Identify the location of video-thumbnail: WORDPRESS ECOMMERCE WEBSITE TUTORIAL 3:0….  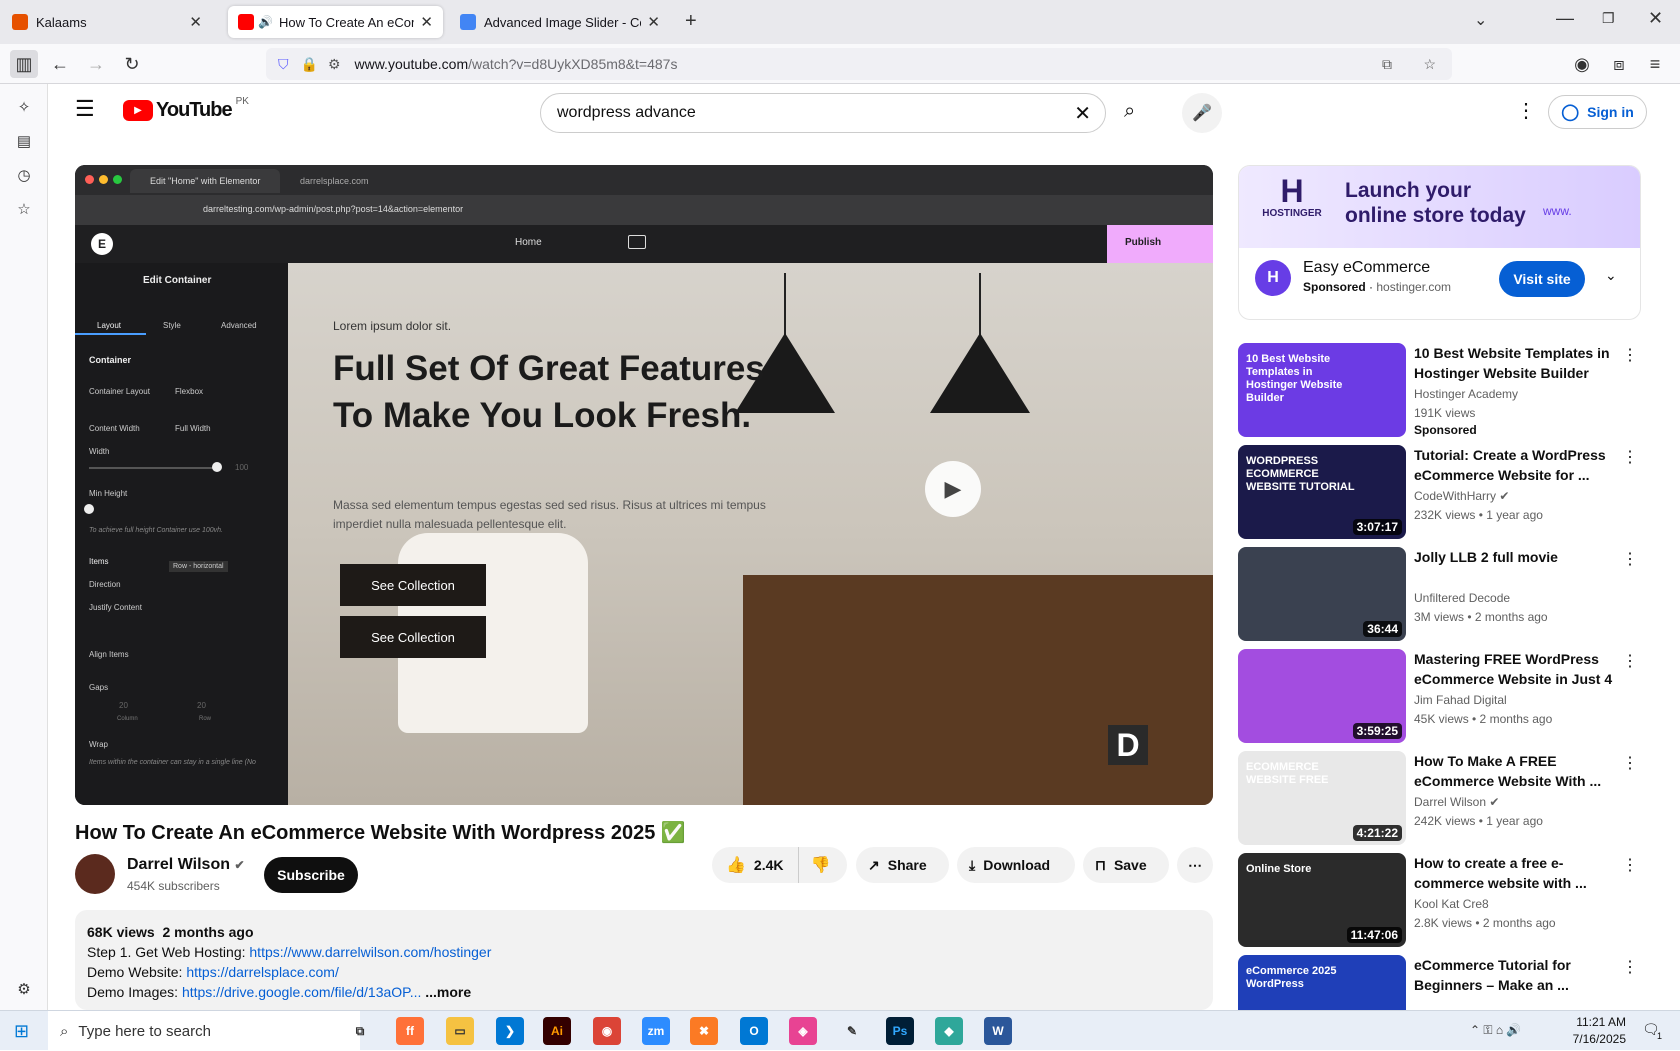
(1322, 492).